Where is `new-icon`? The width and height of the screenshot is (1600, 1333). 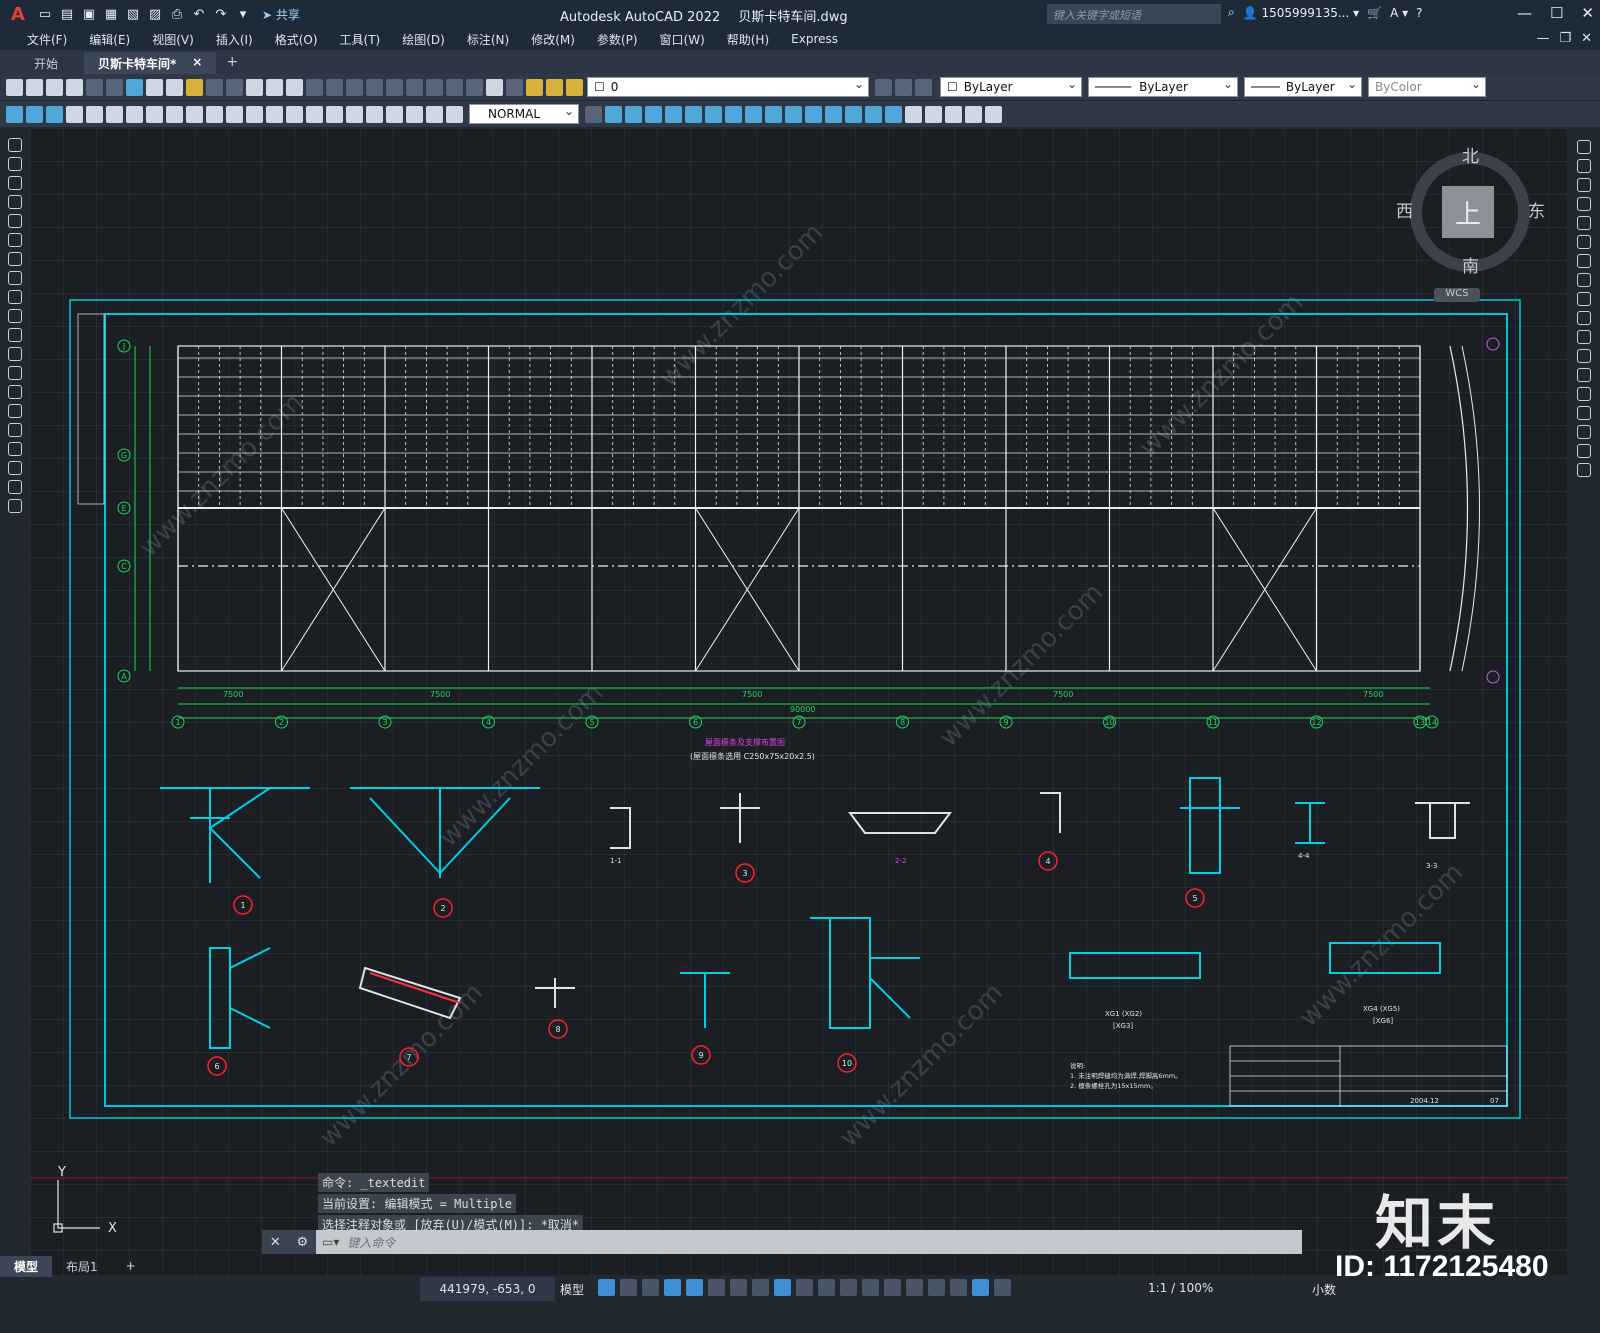 new-icon is located at coordinates (14, 87).